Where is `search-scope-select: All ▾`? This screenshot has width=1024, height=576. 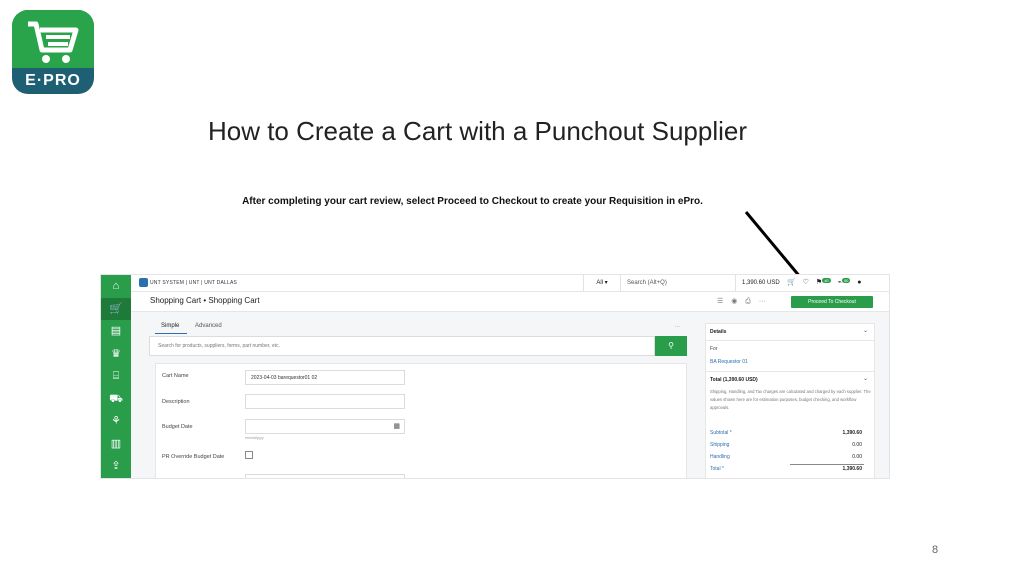 search-scope-select: All ▾ is located at coordinates (602, 283).